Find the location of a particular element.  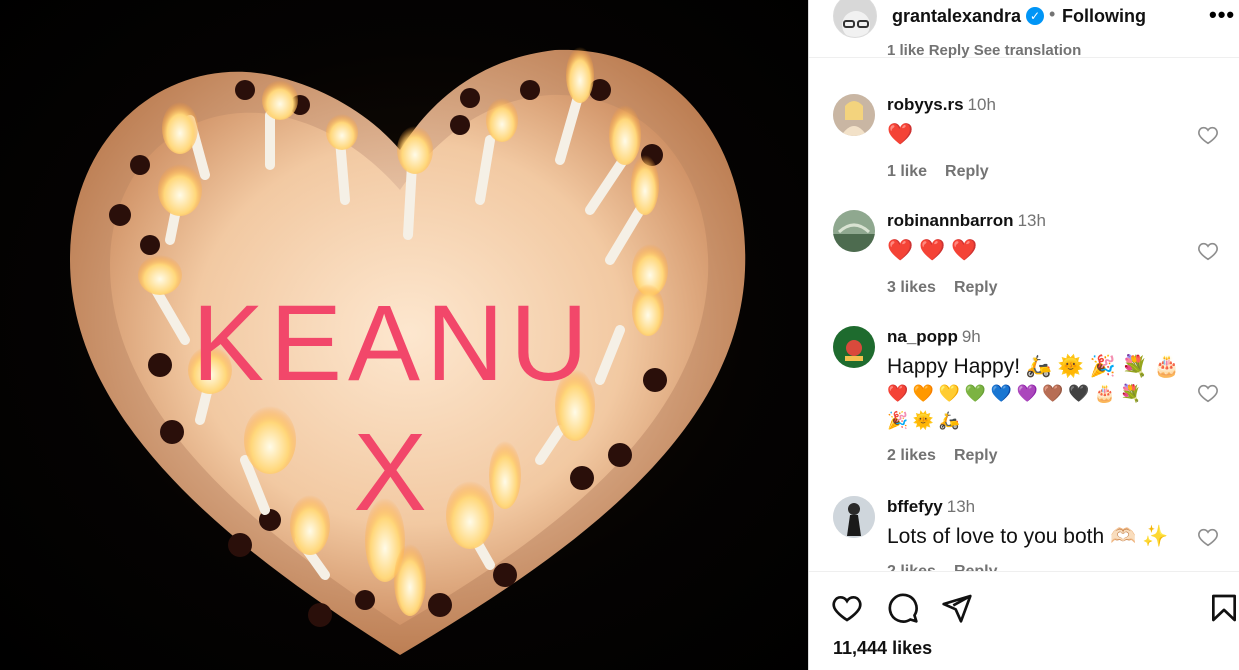

comment-meta: 1 like Reply is located at coordinates (947, 172).